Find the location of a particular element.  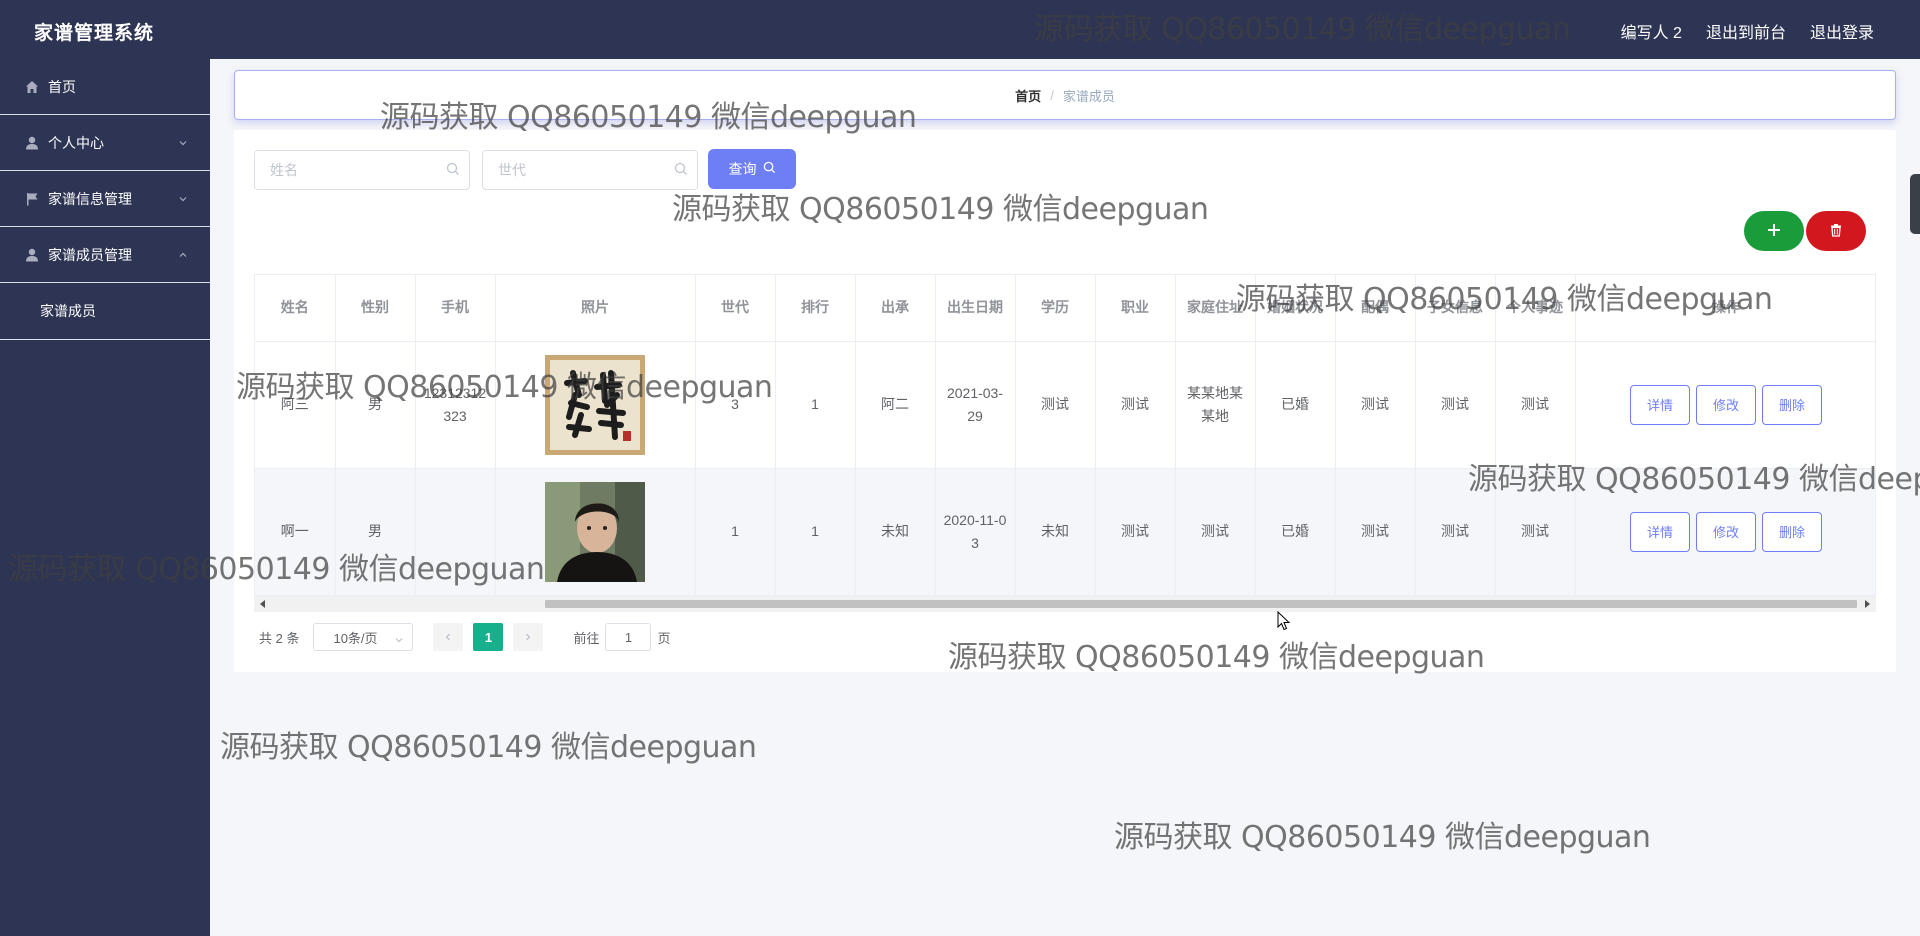

horizontal-scrollbar is located at coordinates (1065, 604).